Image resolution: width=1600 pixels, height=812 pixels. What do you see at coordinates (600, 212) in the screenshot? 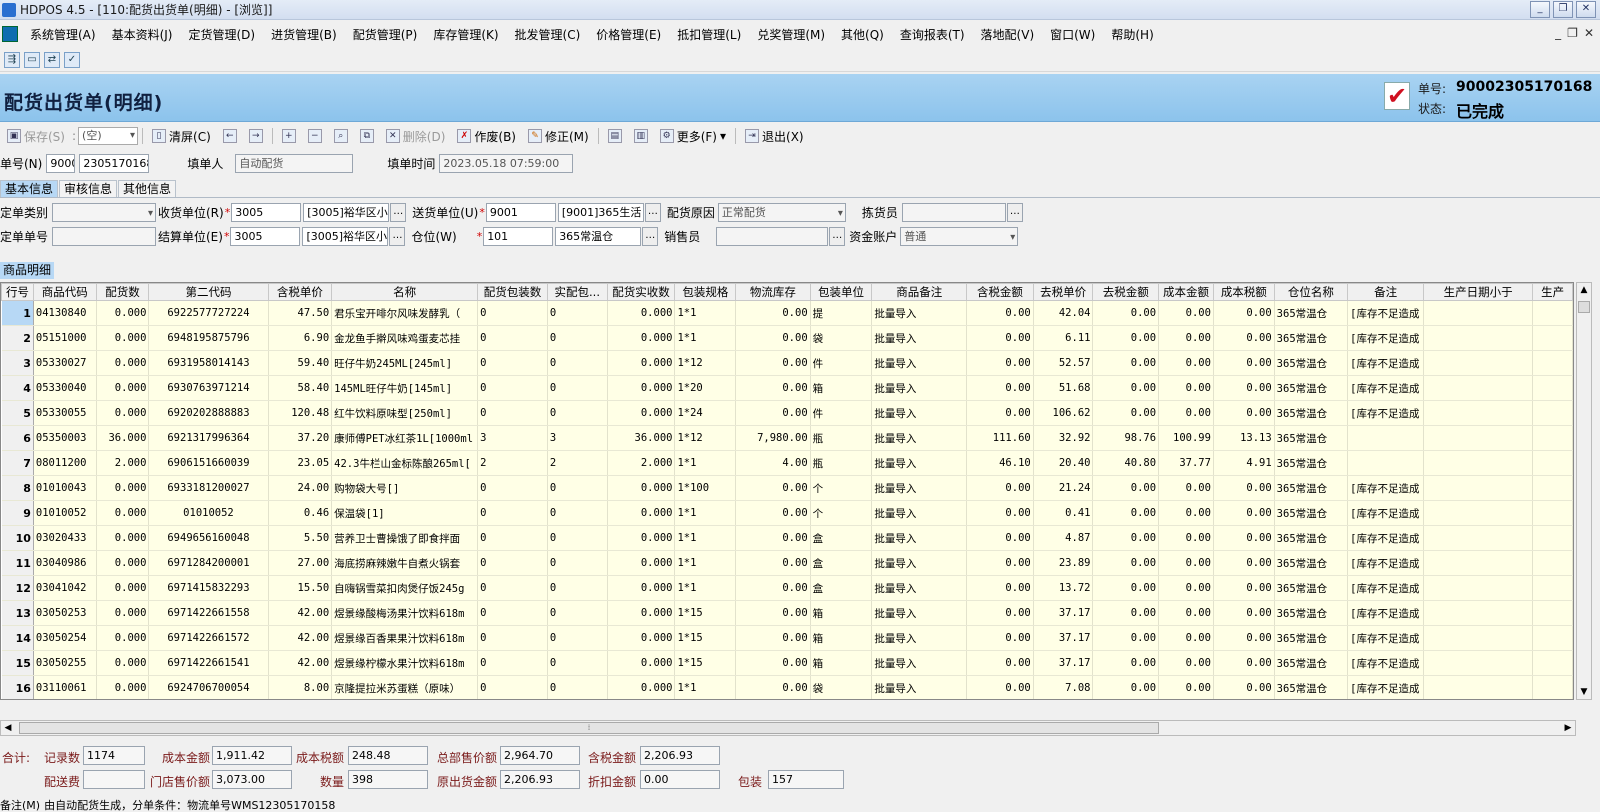
I see `sender-name-field: [9001]365生活` at bounding box center [600, 212].